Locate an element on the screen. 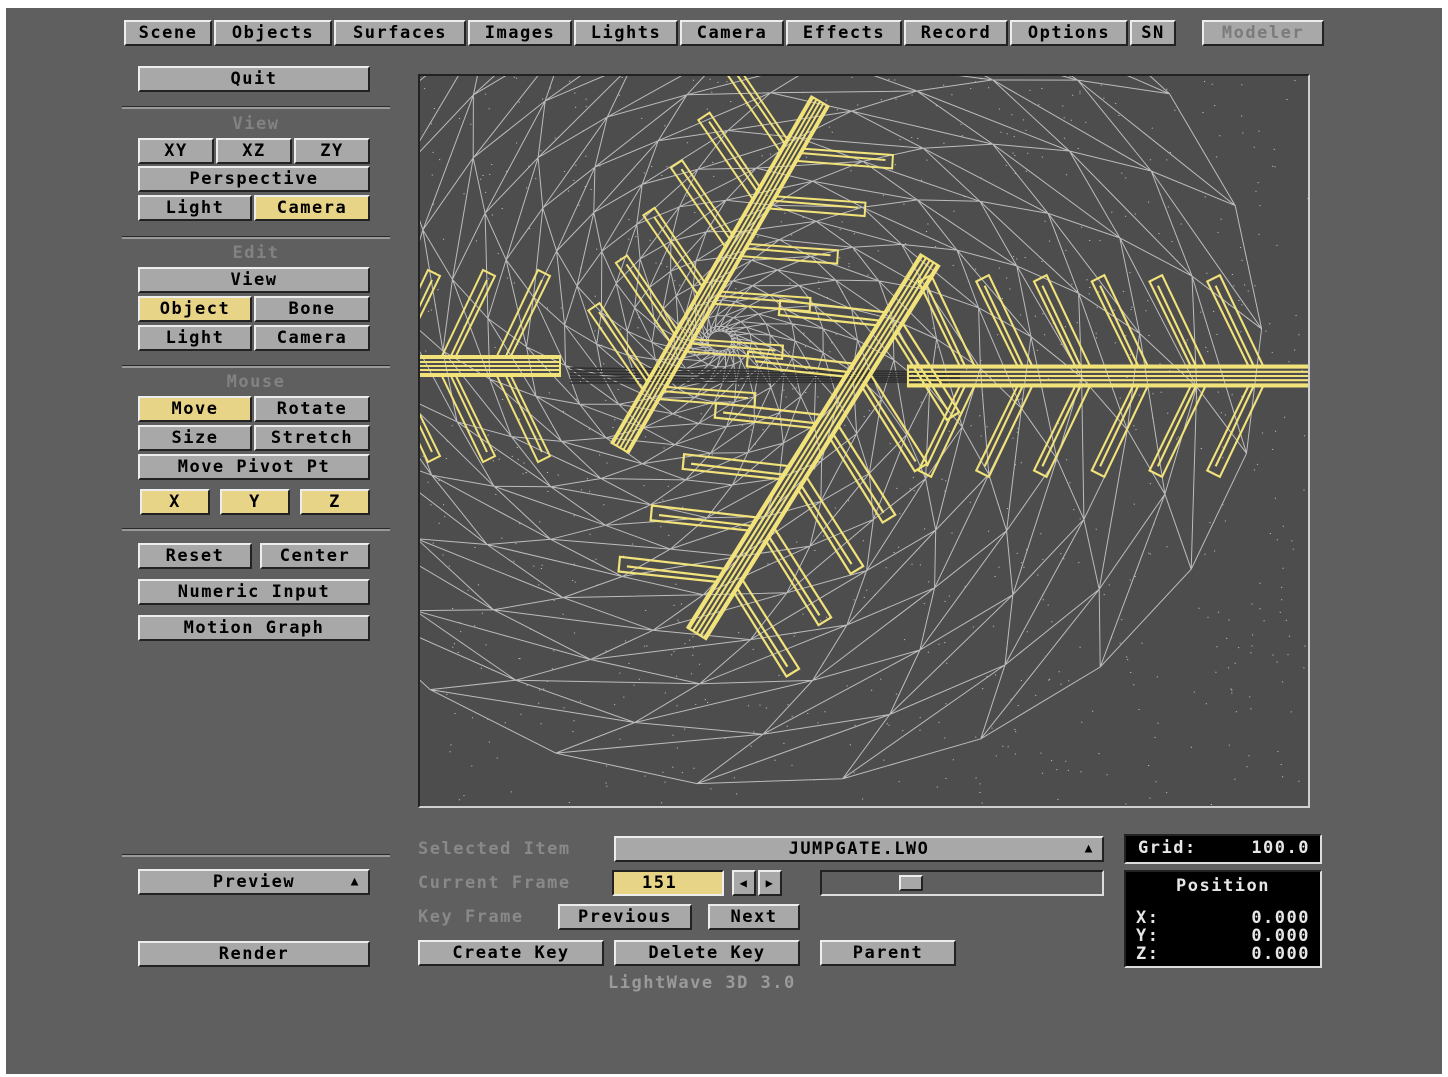 This screenshot has height=1077, width=1448. mouse-size-button: Size is located at coordinates (195, 438).